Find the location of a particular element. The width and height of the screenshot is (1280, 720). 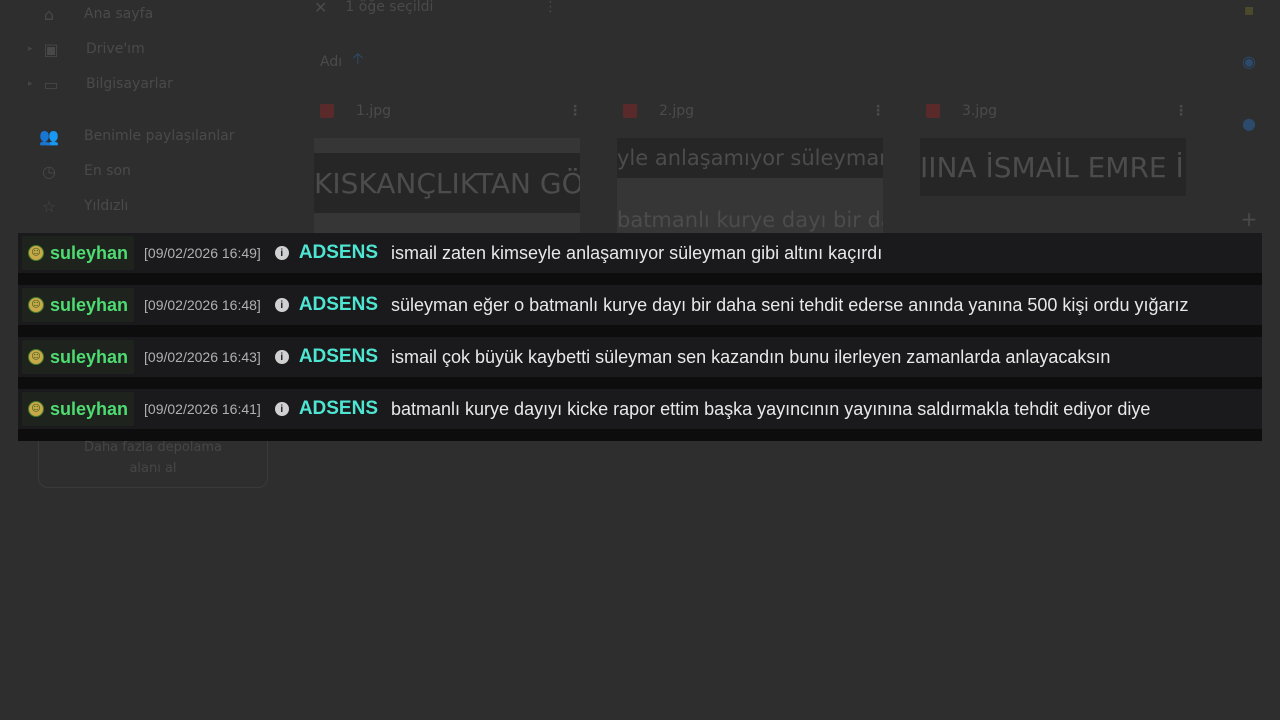

message-timestamp: [09/02/2026 16:43] is located at coordinates (202, 357).